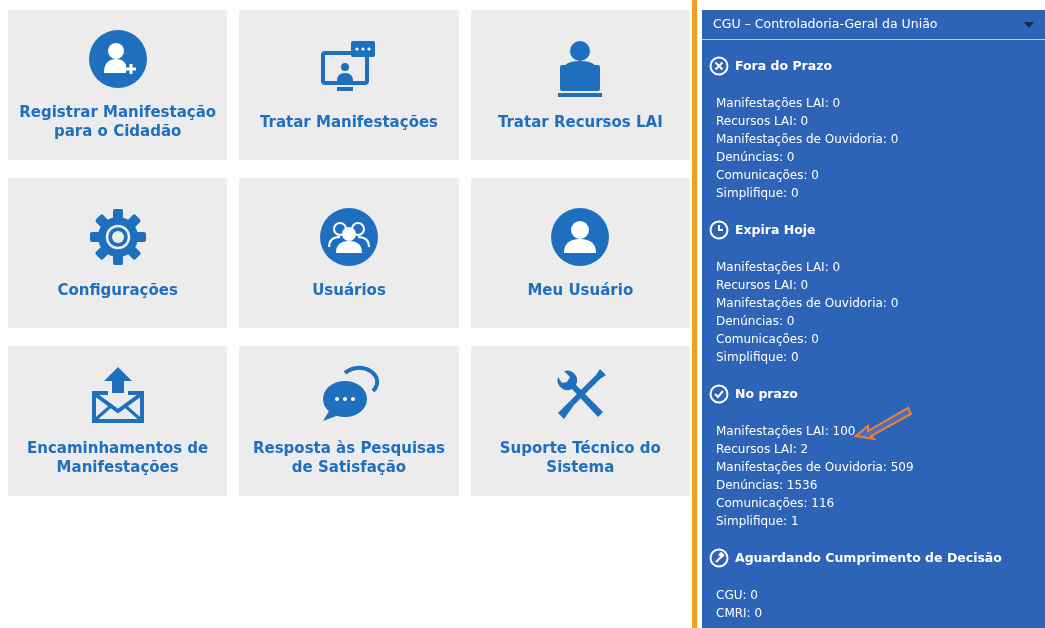  Describe the element at coordinates (349, 122) in the screenshot. I see `tile-label: Tratar Manifestações` at that location.